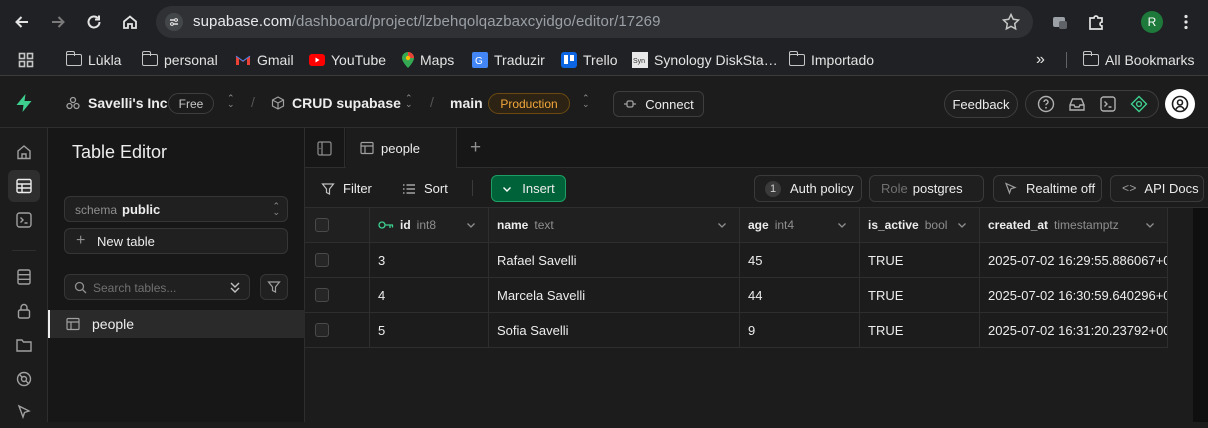 The height and width of the screenshot is (428, 1208). Describe the element at coordinates (508, 60) in the screenshot. I see `bookmark-traduzir: G Traduzir` at that location.